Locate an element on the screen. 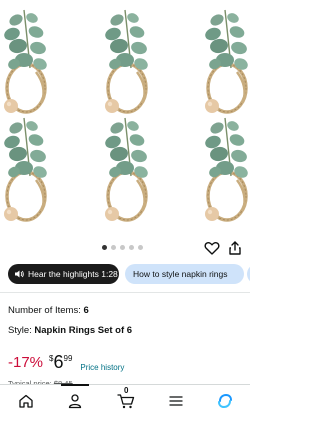 The image size is (320, 431). account-icon is located at coordinates (75, 401).